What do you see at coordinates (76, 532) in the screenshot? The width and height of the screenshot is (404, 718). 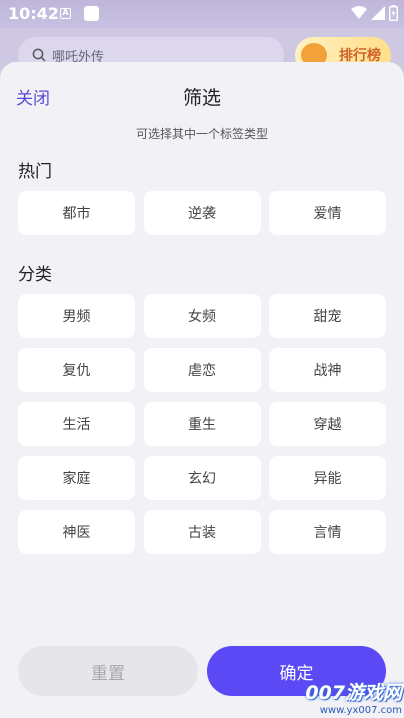 I see `tag-chip: 神医` at bounding box center [76, 532].